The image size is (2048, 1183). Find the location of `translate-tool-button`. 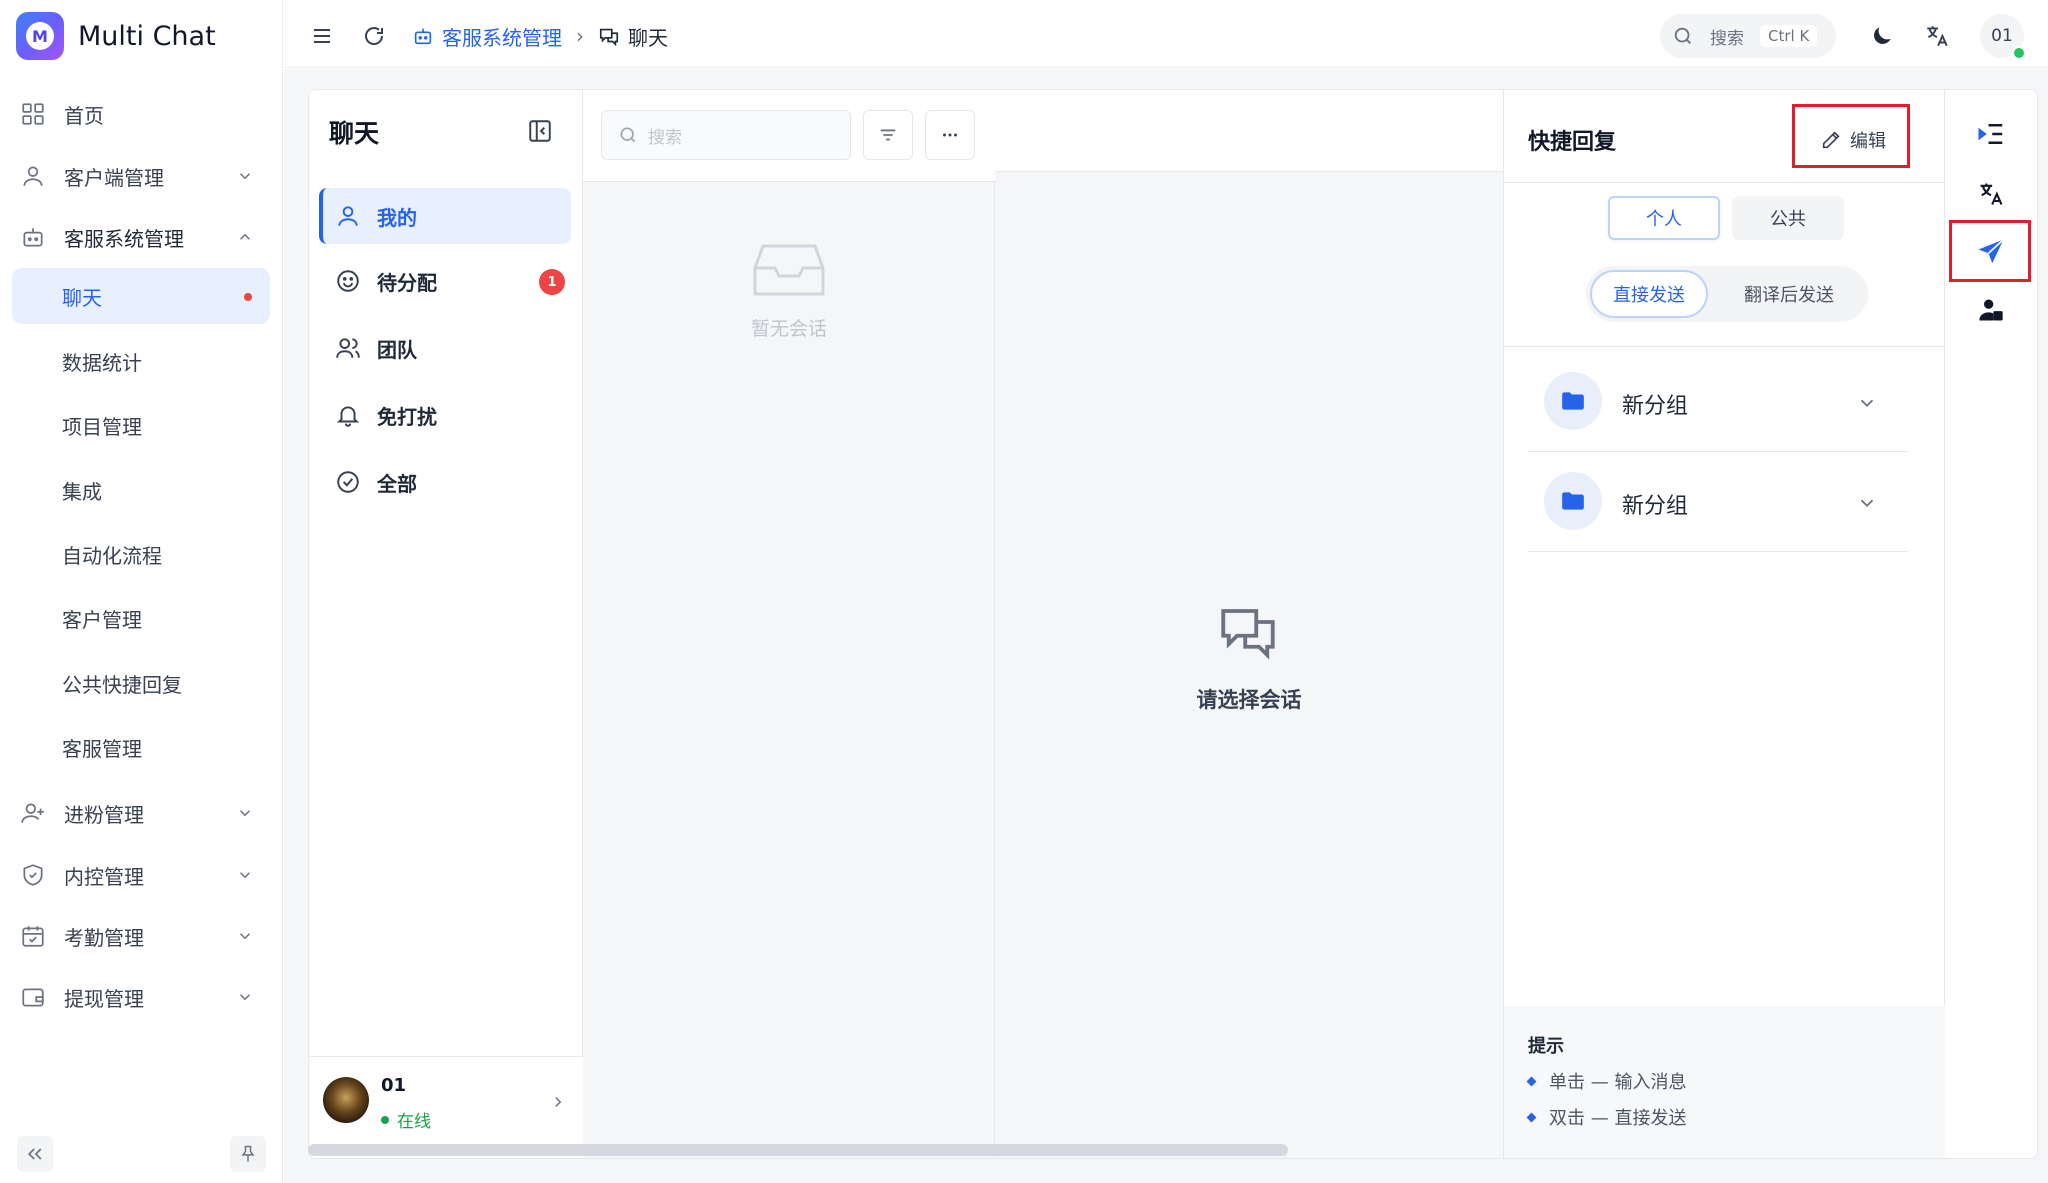

translate-tool-button is located at coordinates (1991, 194).